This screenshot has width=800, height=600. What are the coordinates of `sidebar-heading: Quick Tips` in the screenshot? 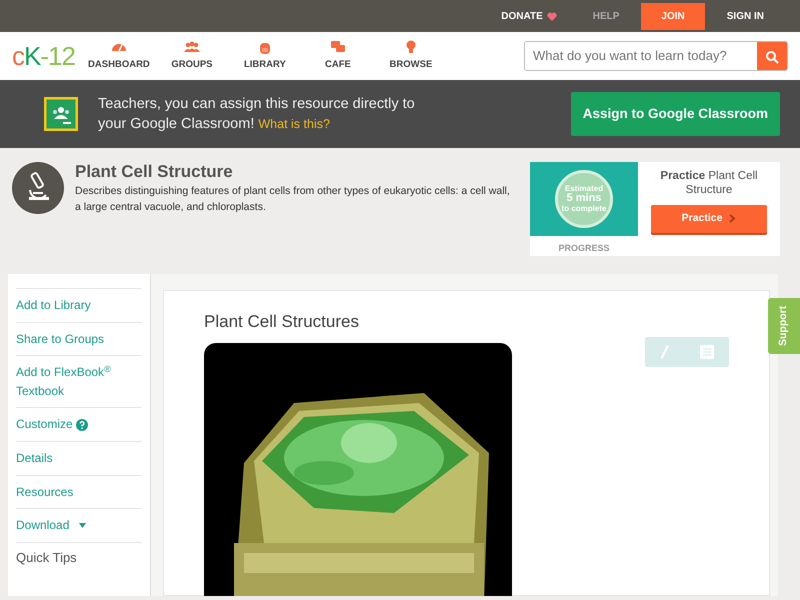 It's located at (79, 555).